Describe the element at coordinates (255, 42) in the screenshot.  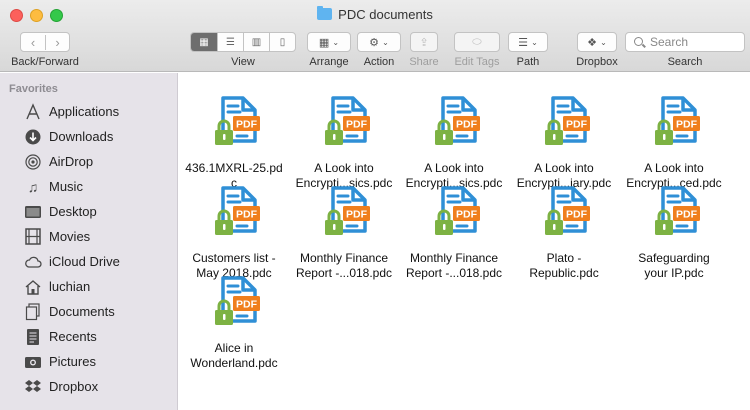
I see `column-view-button: ▥` at that location.